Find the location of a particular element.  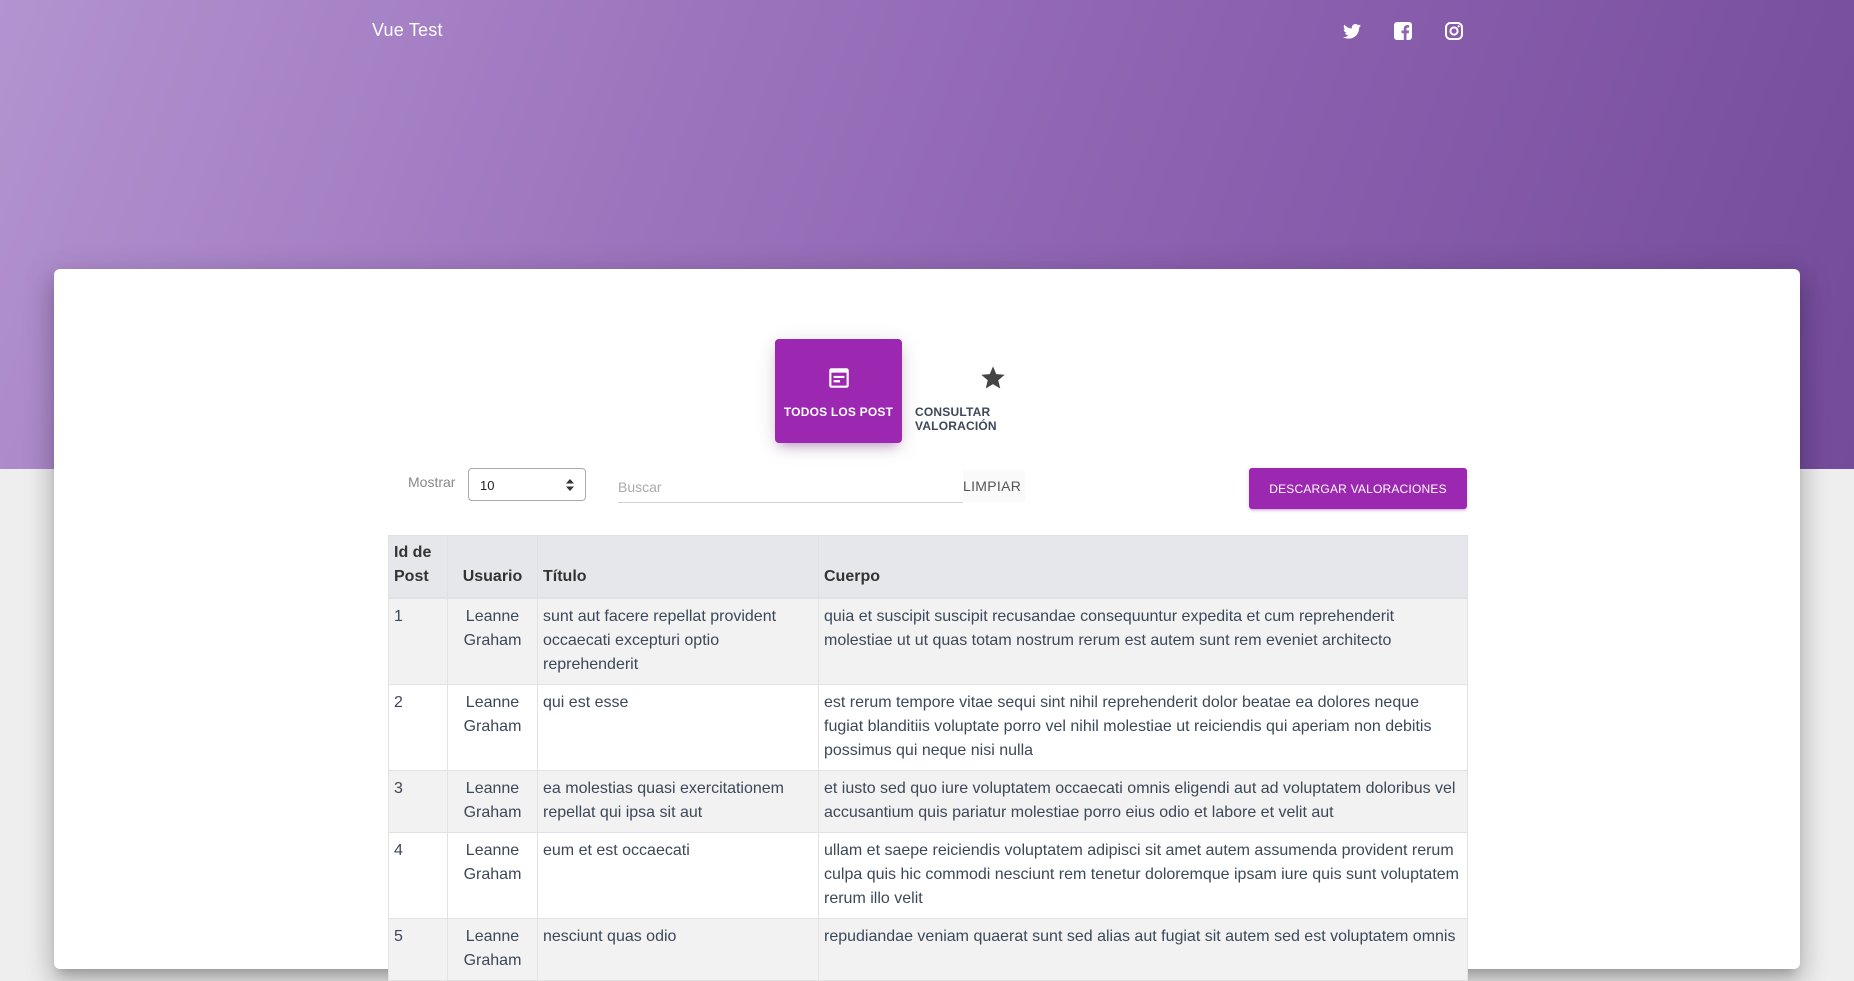

twitter-icon is located at coordinates (1352, 31).